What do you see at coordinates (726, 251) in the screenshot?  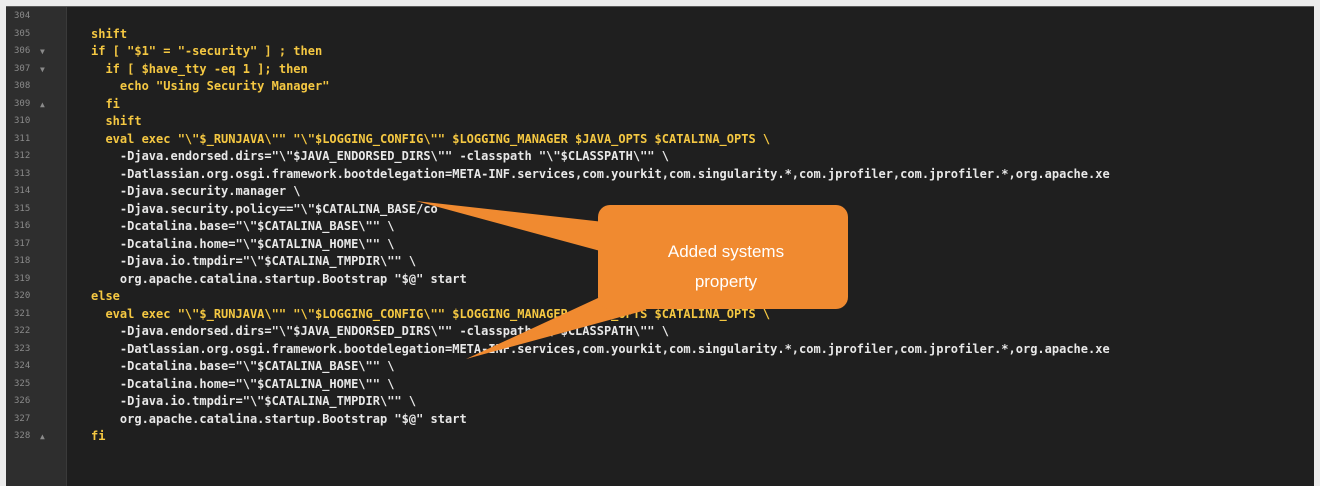 I see `callout-line-1: Added systems` at bounding box center [726, 251].